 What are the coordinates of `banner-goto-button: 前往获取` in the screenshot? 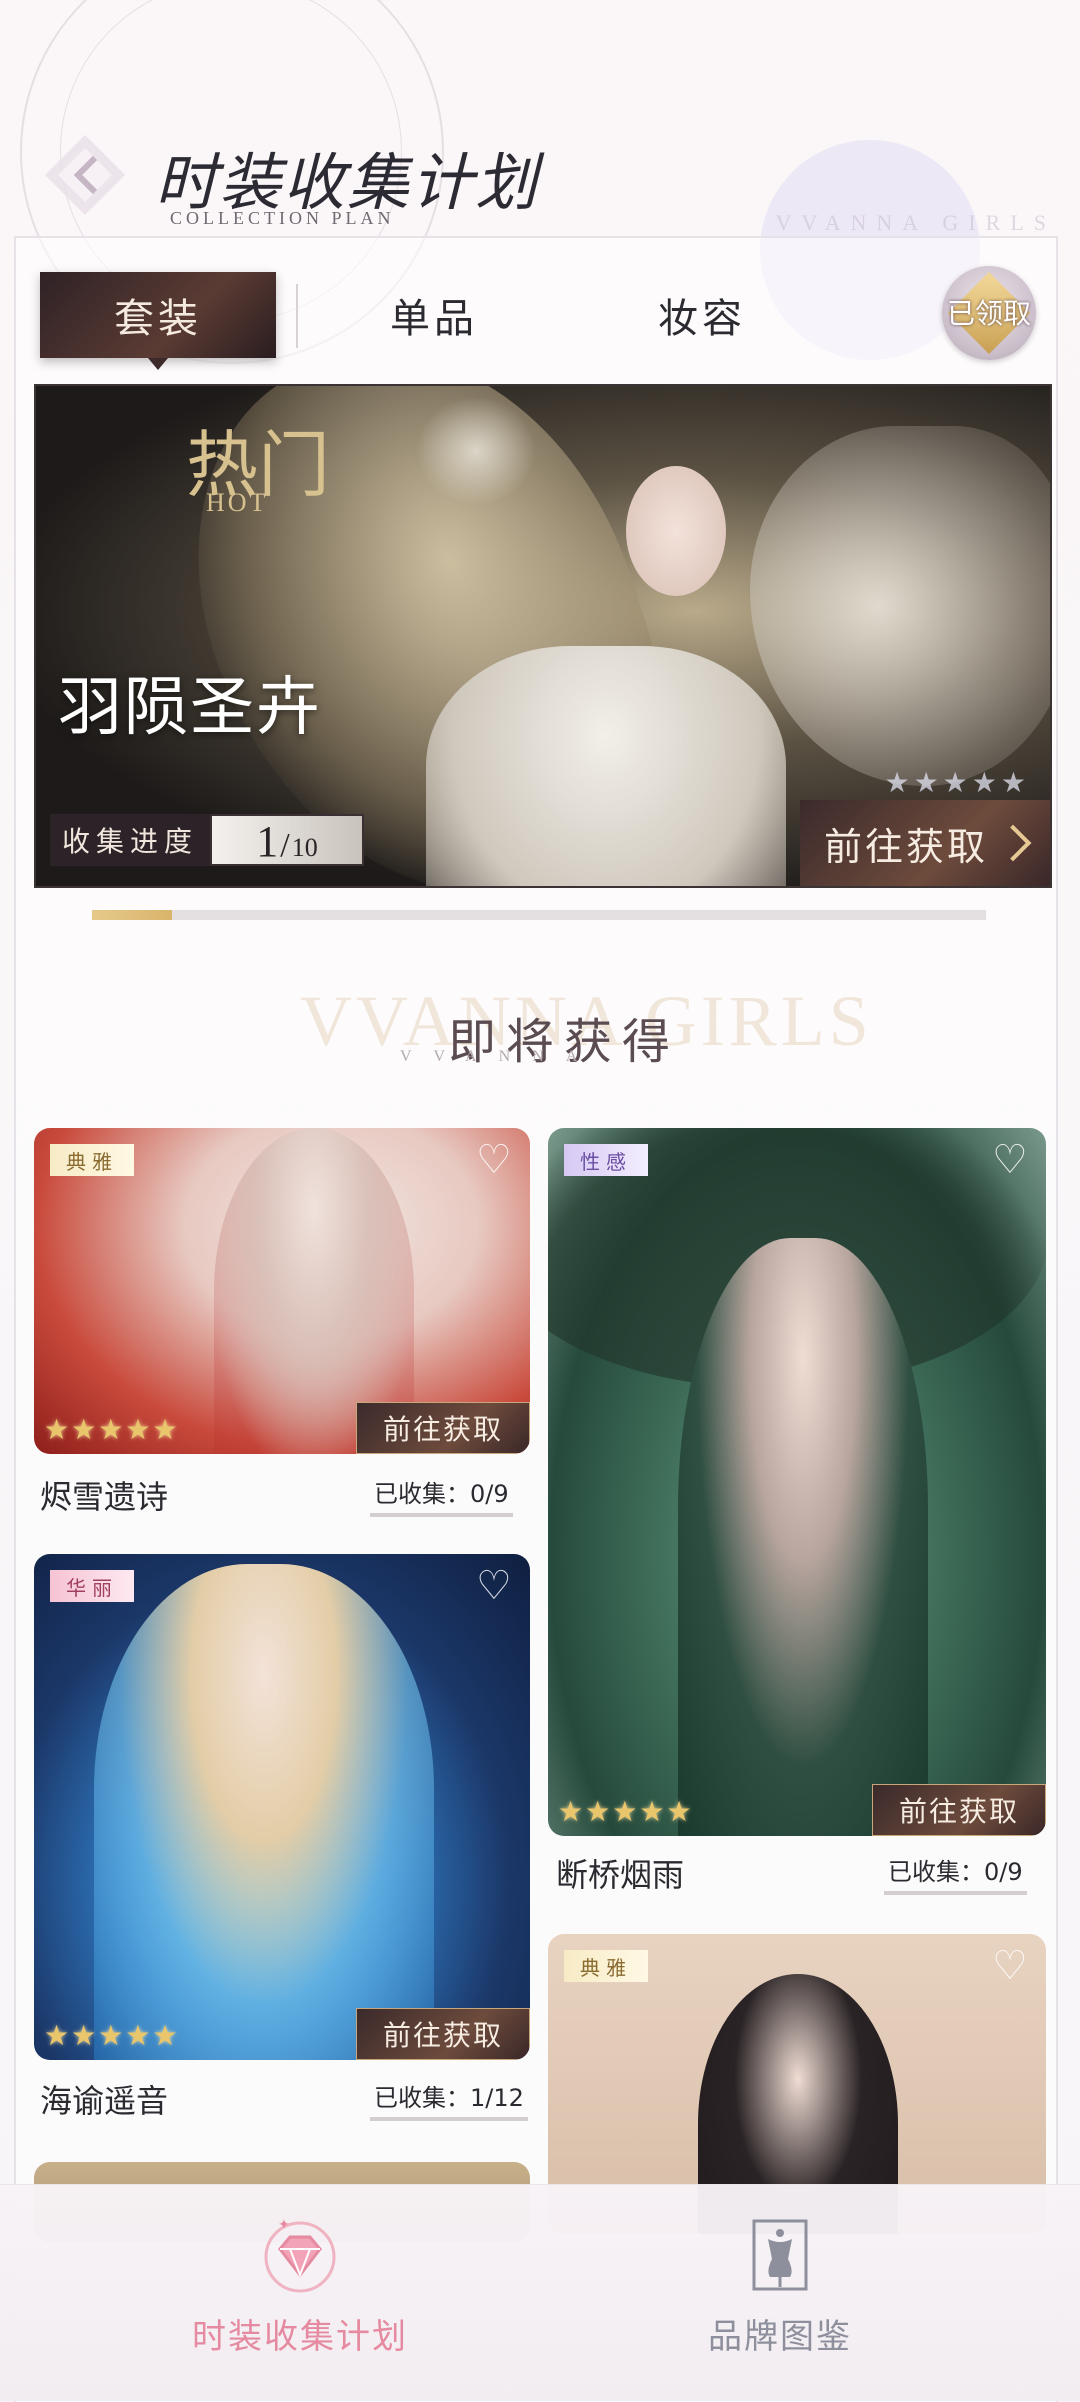 It's located at (925, 843).